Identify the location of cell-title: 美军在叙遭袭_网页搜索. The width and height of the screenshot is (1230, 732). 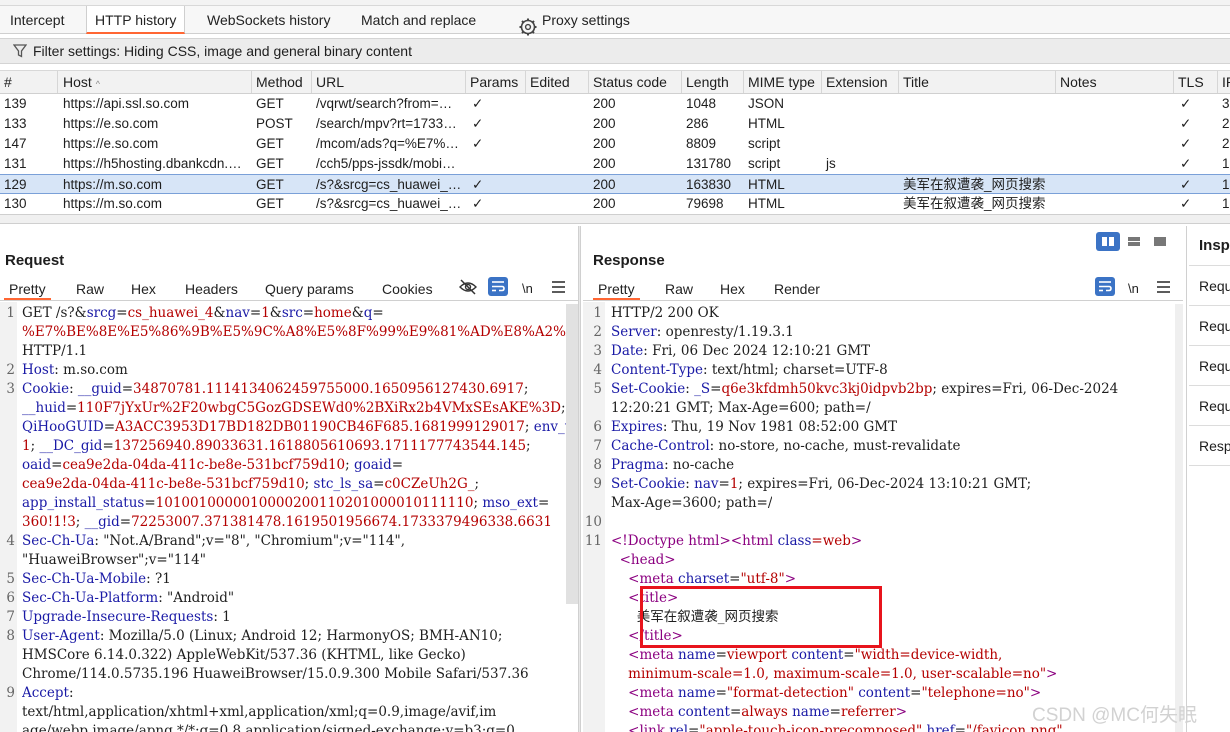
(974, 184).